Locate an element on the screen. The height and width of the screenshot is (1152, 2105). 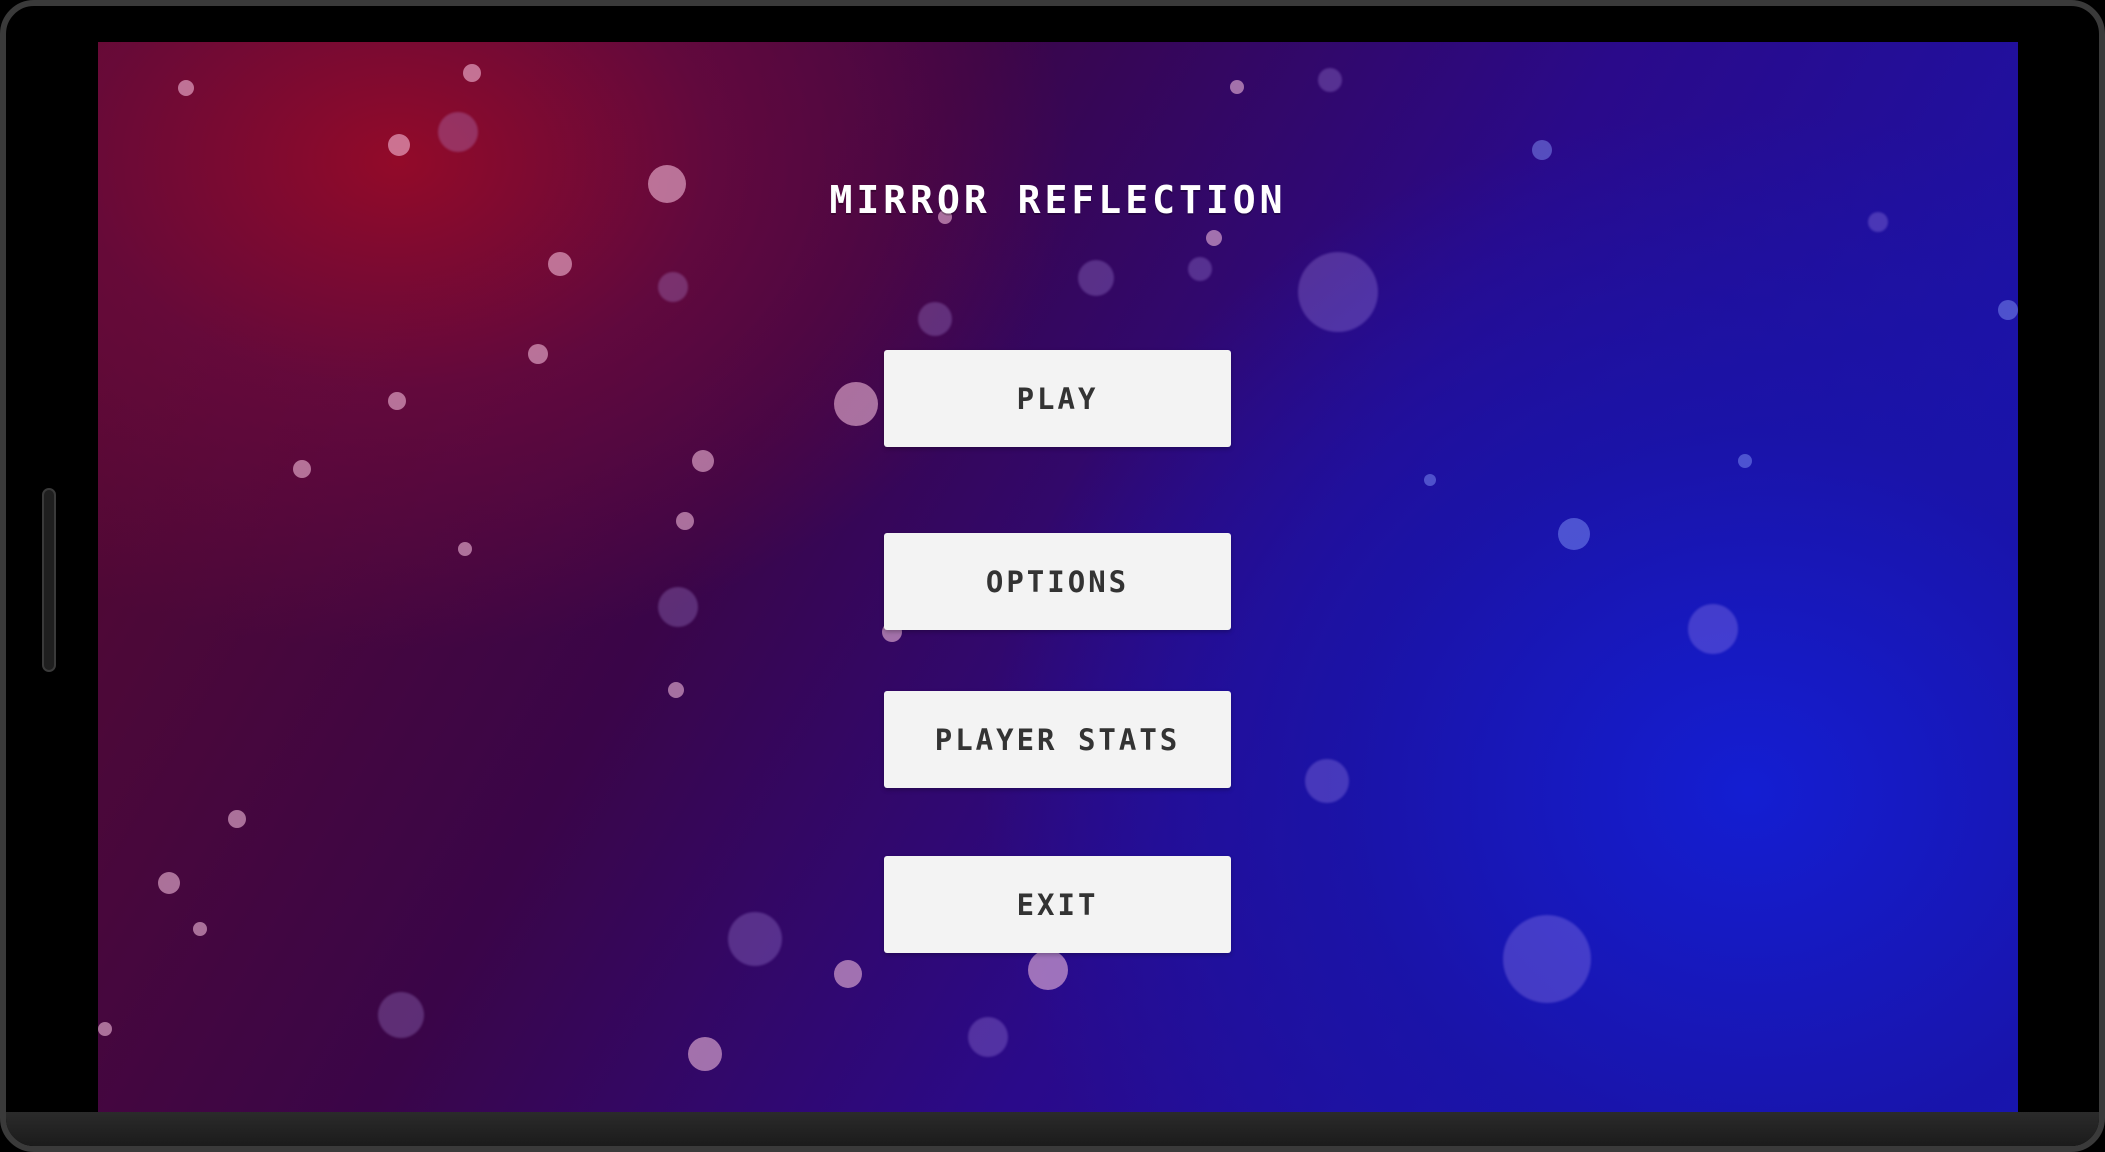
play-button: PLAY is located at coordinates (1057, 398).